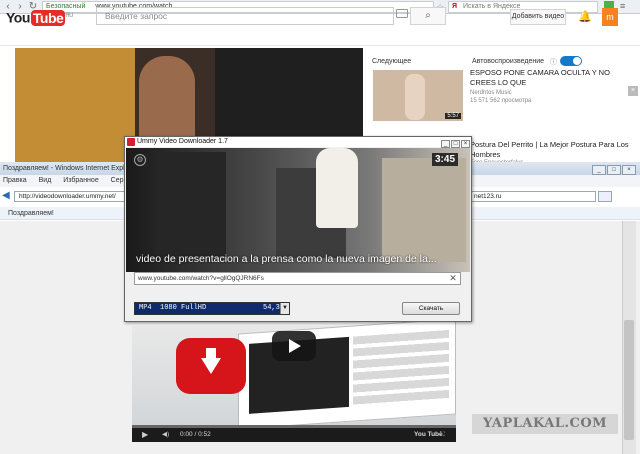  Describe the element at coordinates (415, 97) in the screenshot. I see `thumbnail-figure` at that location.